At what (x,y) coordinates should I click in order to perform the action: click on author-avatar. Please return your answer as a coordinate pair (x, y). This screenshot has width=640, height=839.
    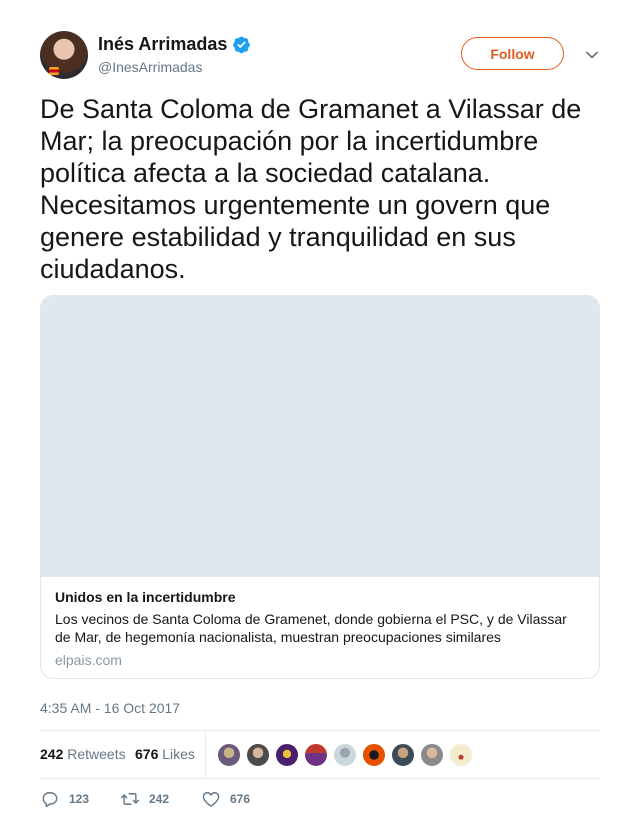
    Looking at the image, I should click on (64, 55).